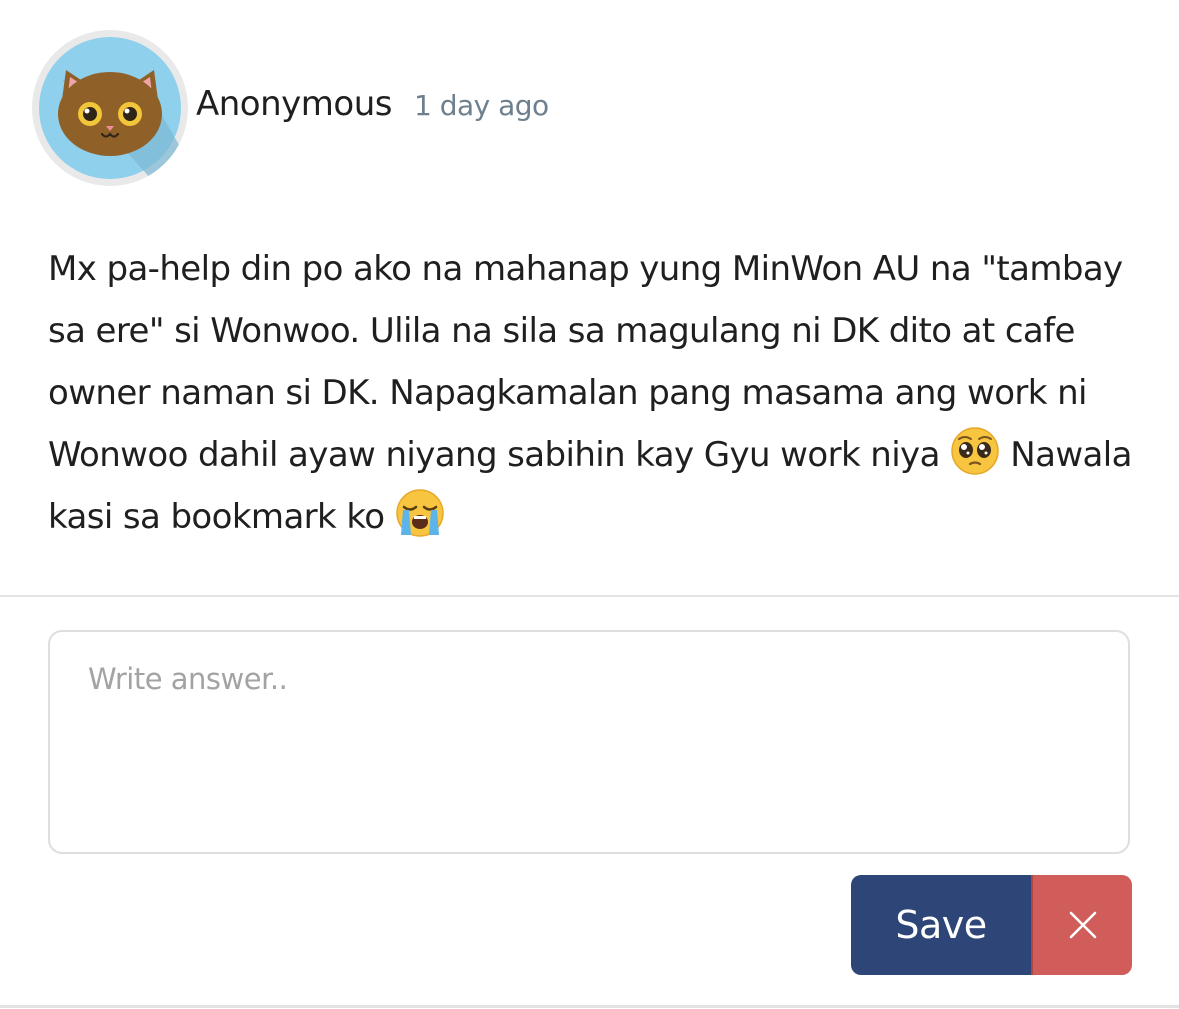 This screenshot has height=1009, width=1179. I want to click on save-button: Save, so click(941, 925).